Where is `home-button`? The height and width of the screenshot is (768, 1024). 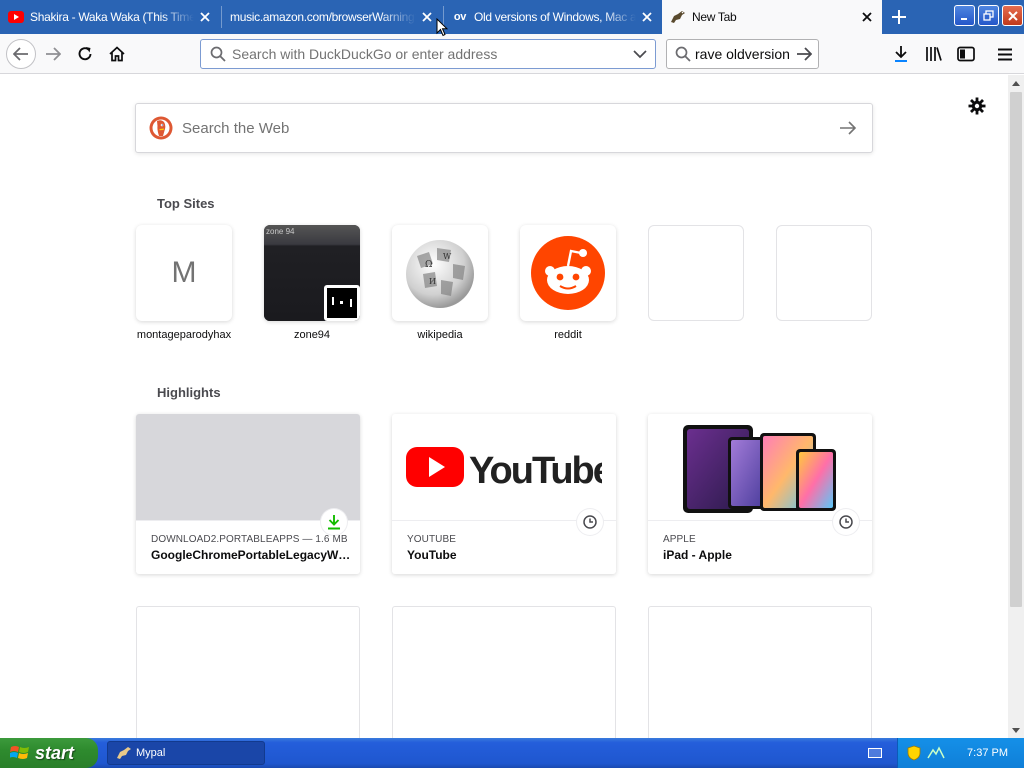
home-button is located at coordinates (117, 54).